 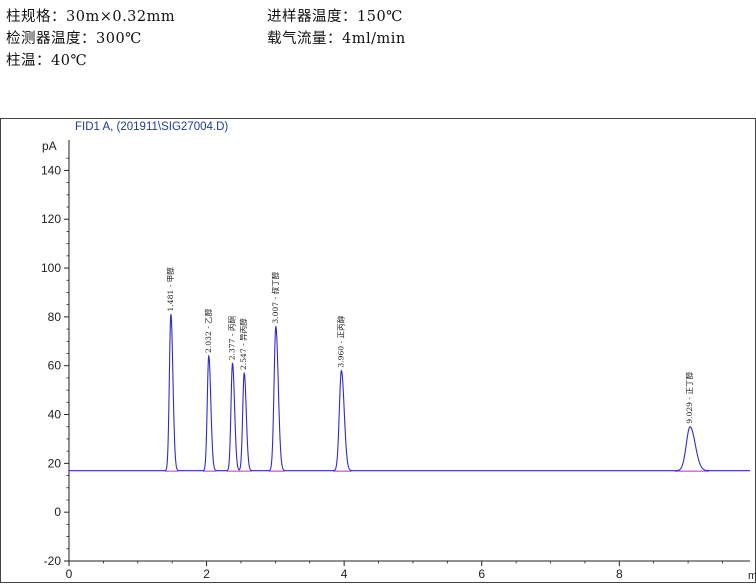 I want to click on x-tick-label: 6, so click(x=481, y=574).